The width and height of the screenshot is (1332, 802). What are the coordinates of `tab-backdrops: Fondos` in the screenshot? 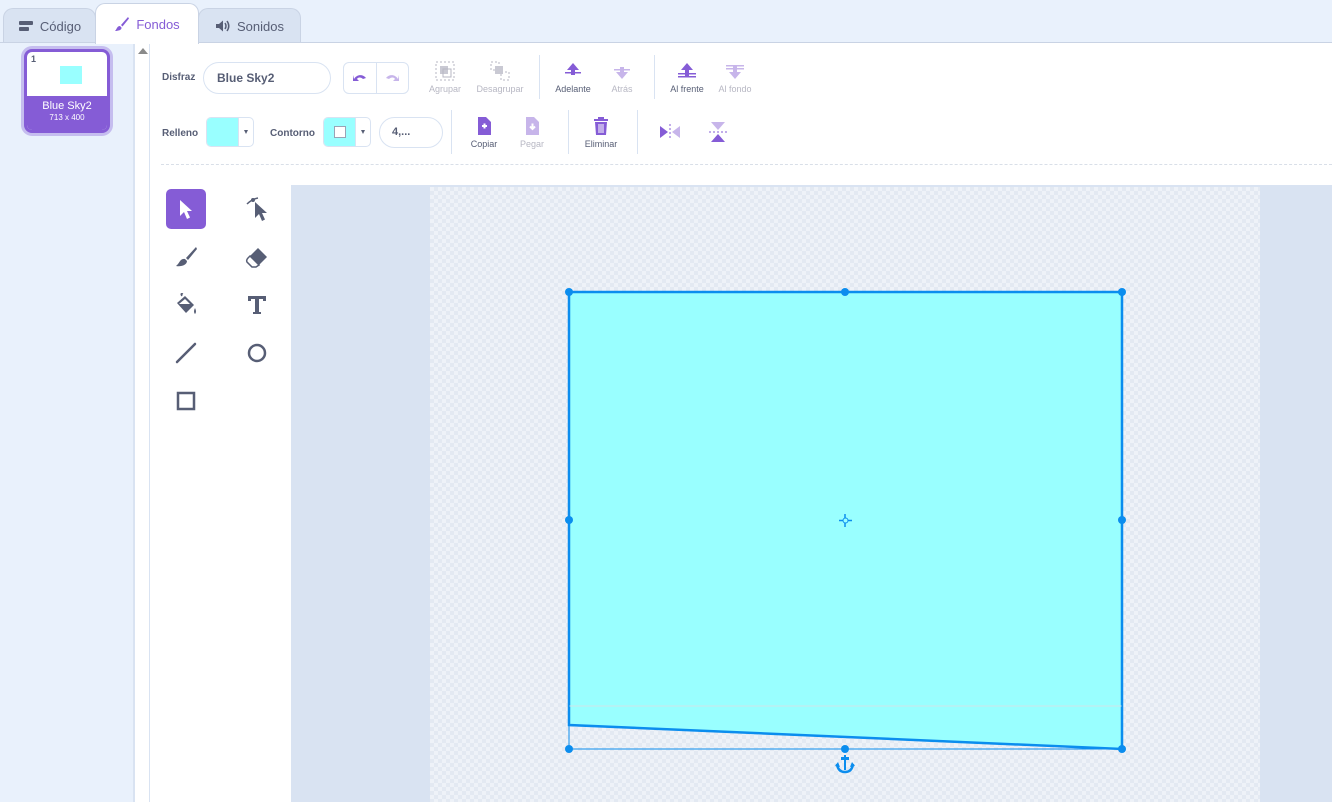 It's located at (147, 23).